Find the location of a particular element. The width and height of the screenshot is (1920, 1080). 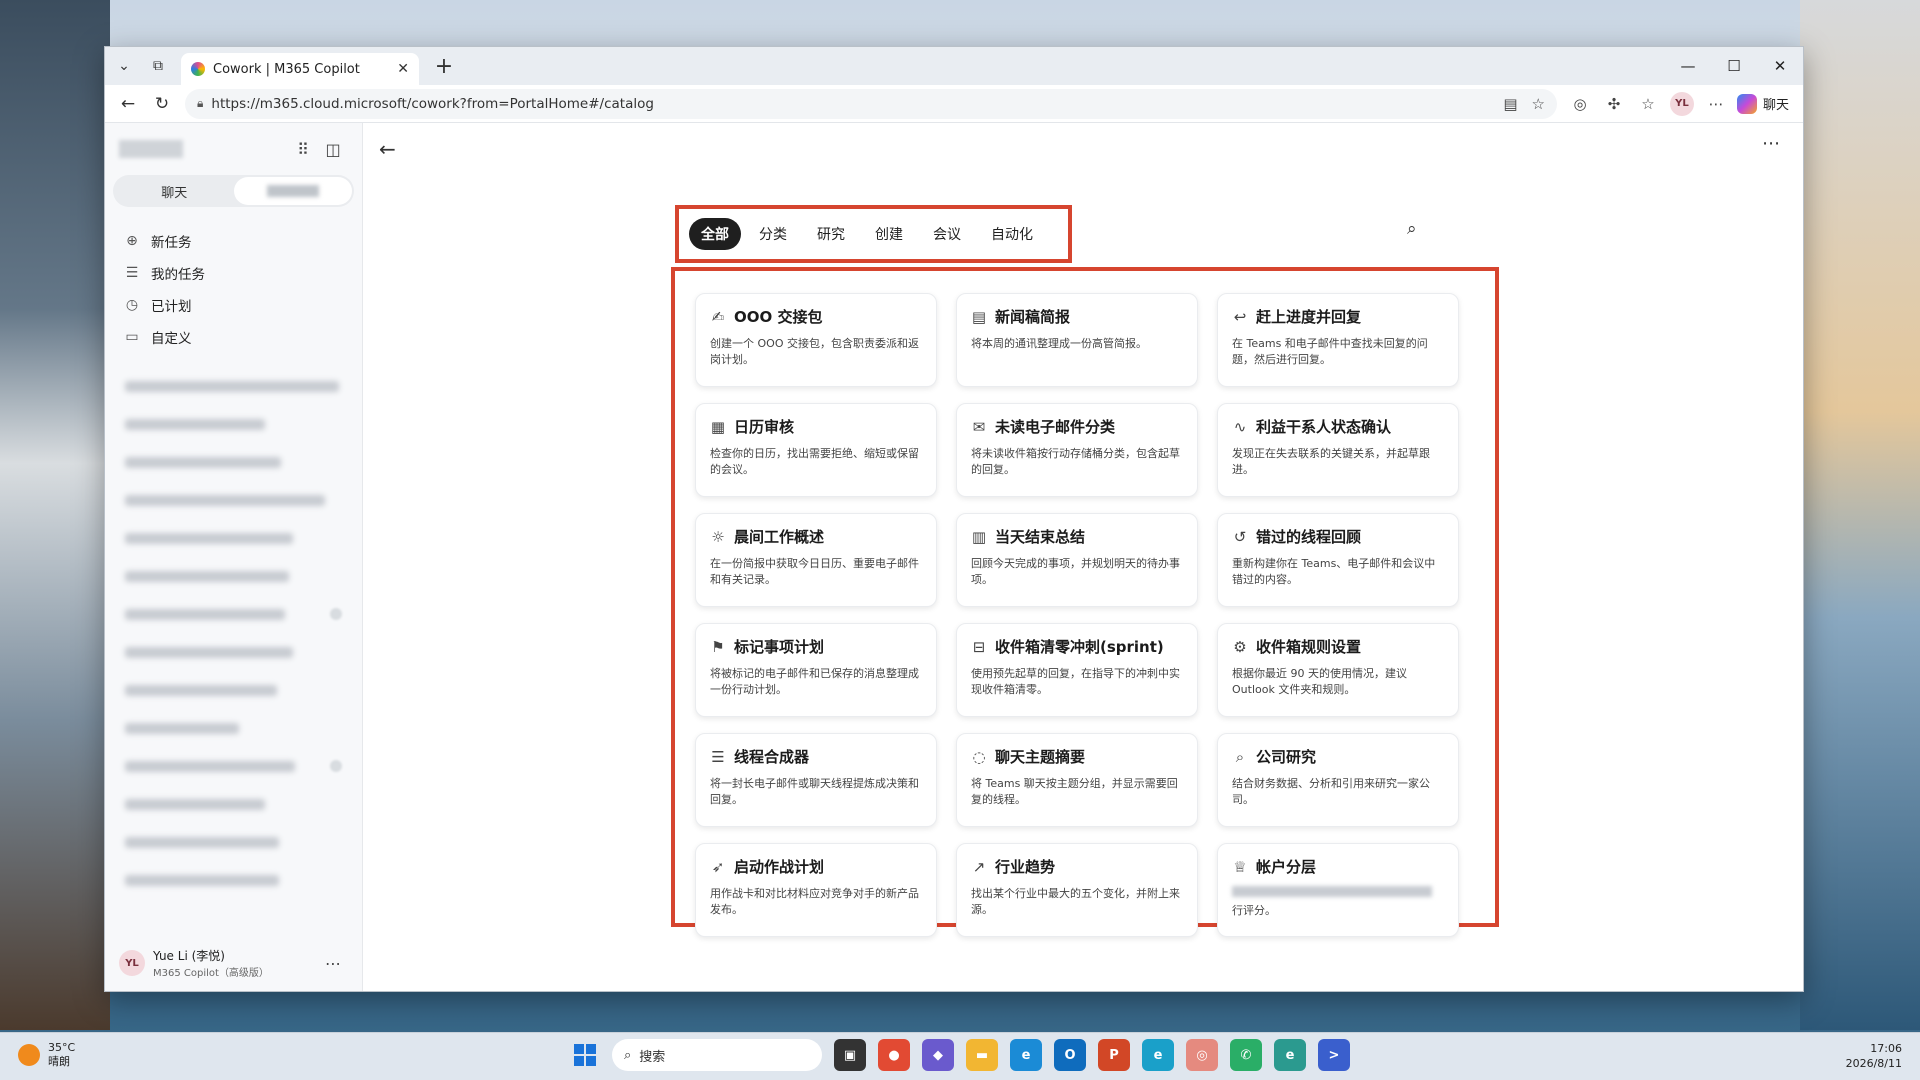

chrome-icon: ● is located at coordinates (894, 1055).